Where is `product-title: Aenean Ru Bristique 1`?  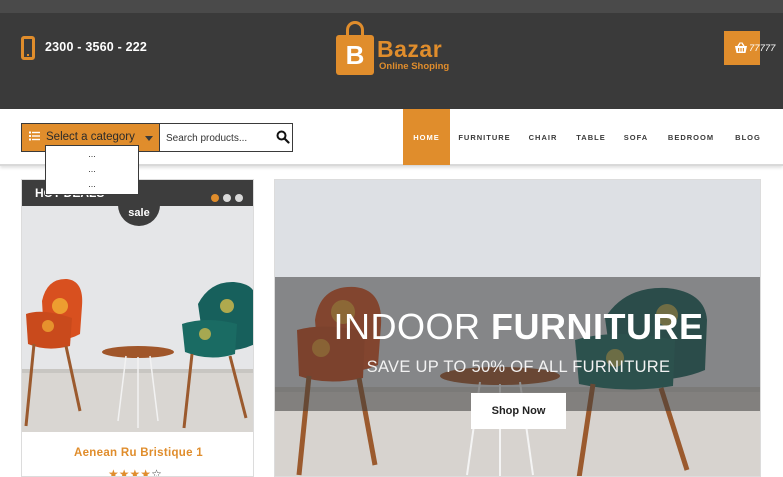 product-title: Aenean Ru Bristique 1 is located at coordinates (137, 453).